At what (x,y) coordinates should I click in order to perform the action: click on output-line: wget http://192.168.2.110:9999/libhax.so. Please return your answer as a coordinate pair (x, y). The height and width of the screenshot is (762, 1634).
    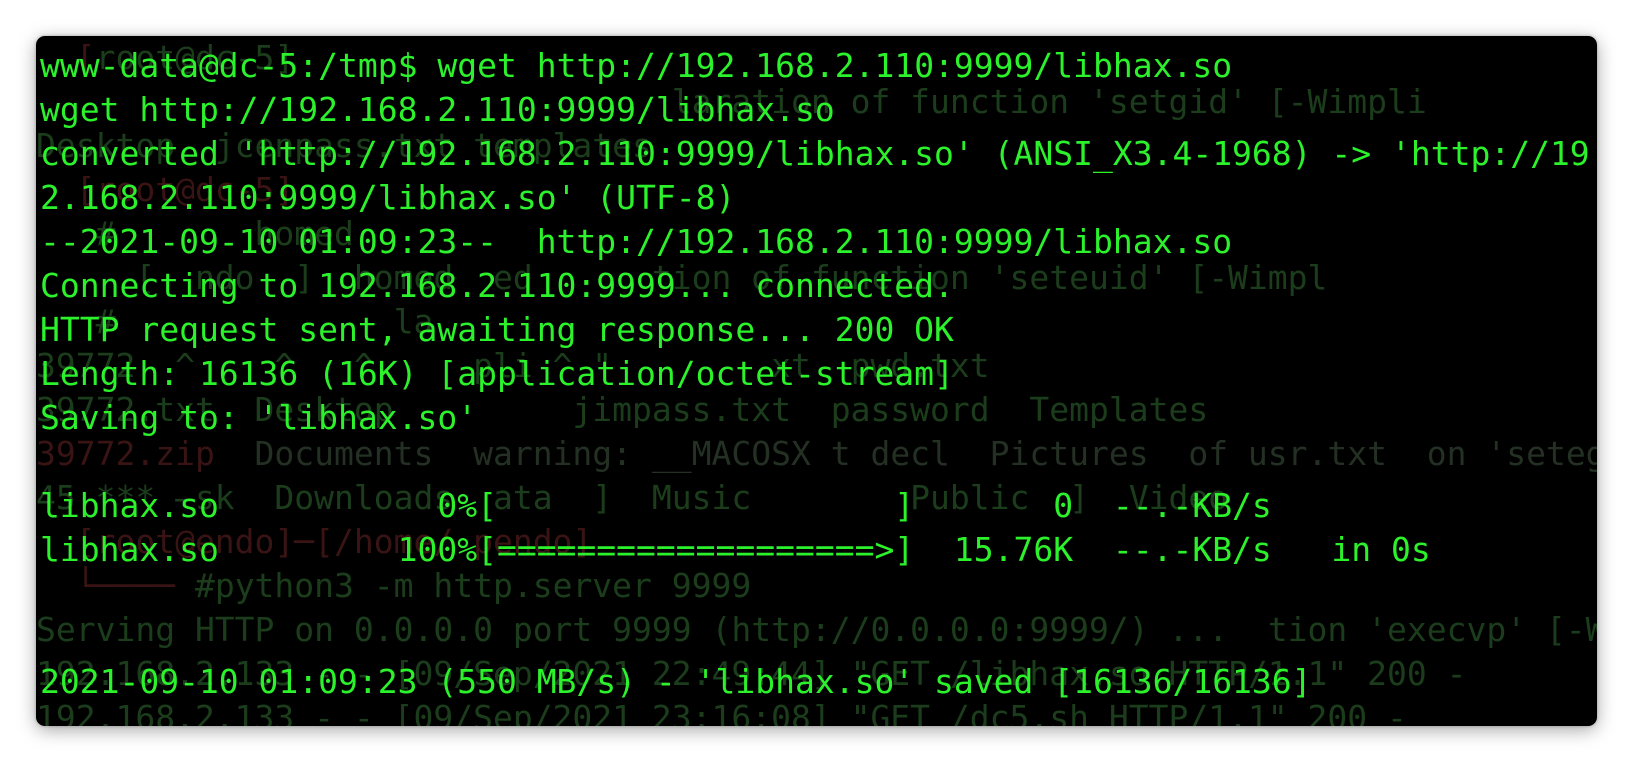
    Looking at the image, I should click on (437, 109).